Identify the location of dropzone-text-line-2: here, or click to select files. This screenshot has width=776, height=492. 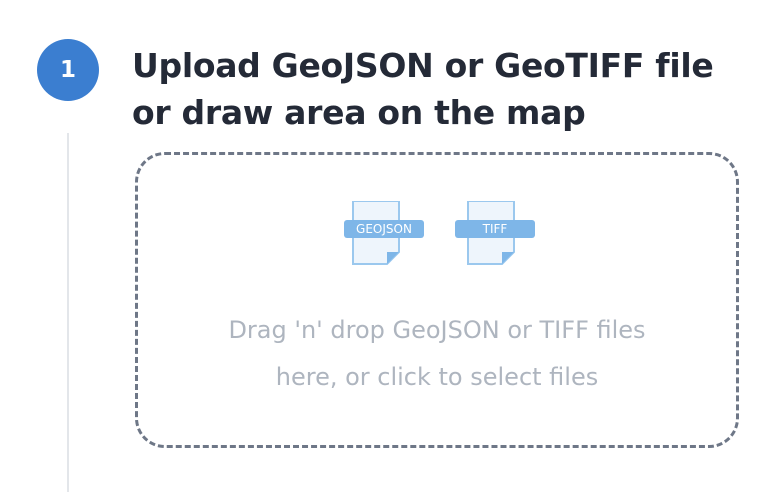
(437, 377).